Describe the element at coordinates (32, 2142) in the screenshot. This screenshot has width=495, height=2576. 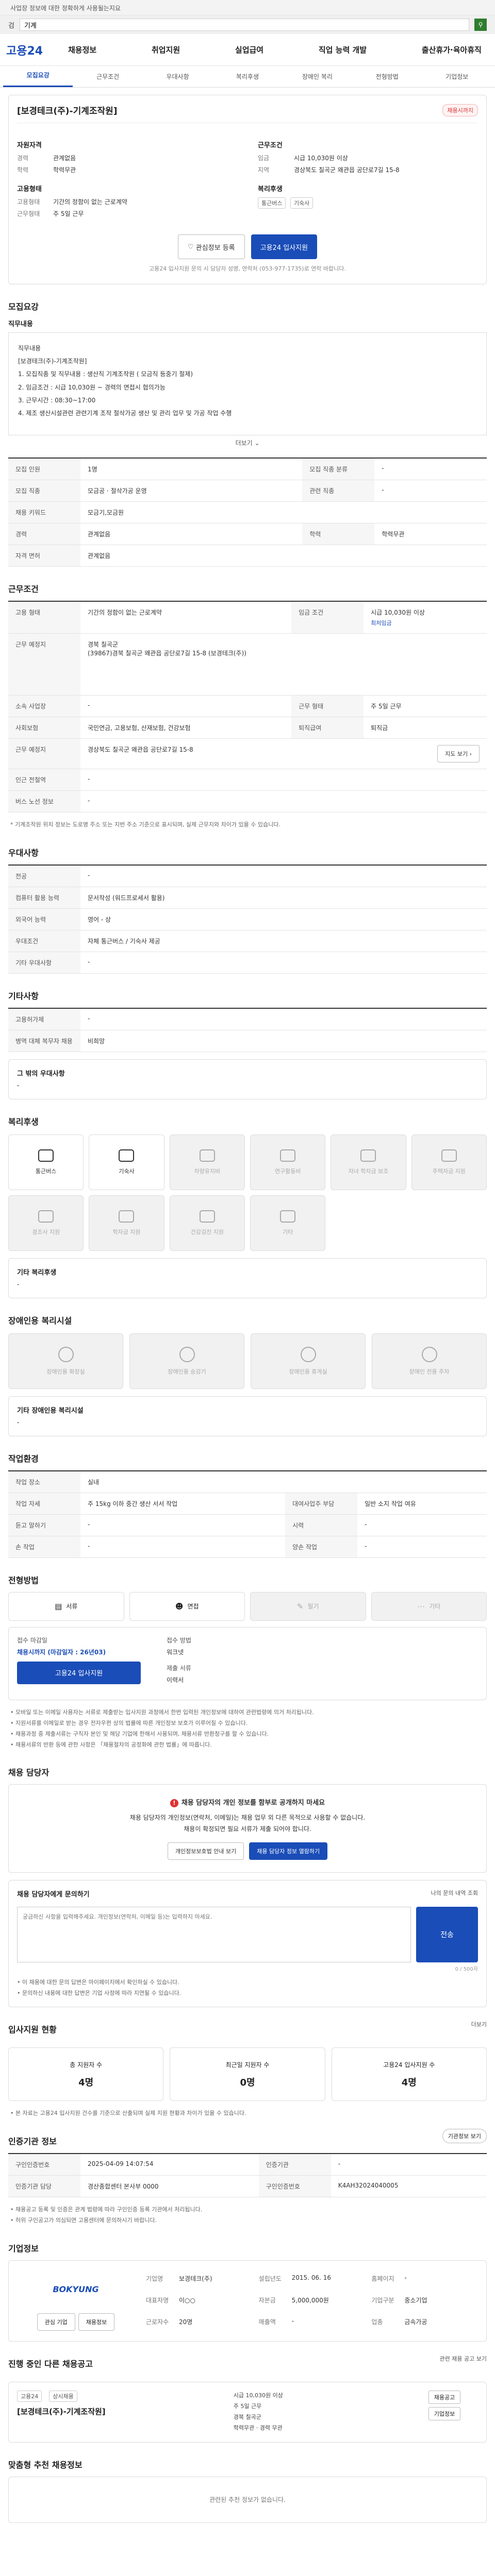
I see `org-title: 인증기관 정보` at that location.